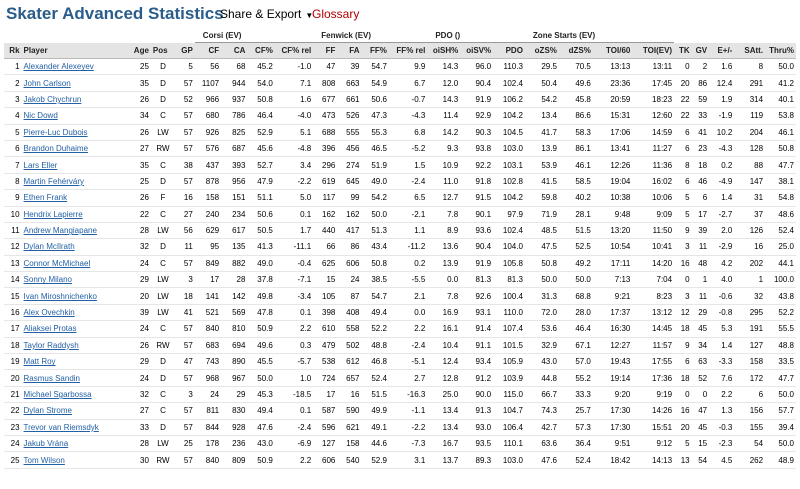  I want to click on cell-toi-60: 17:06, so click(612, 132).